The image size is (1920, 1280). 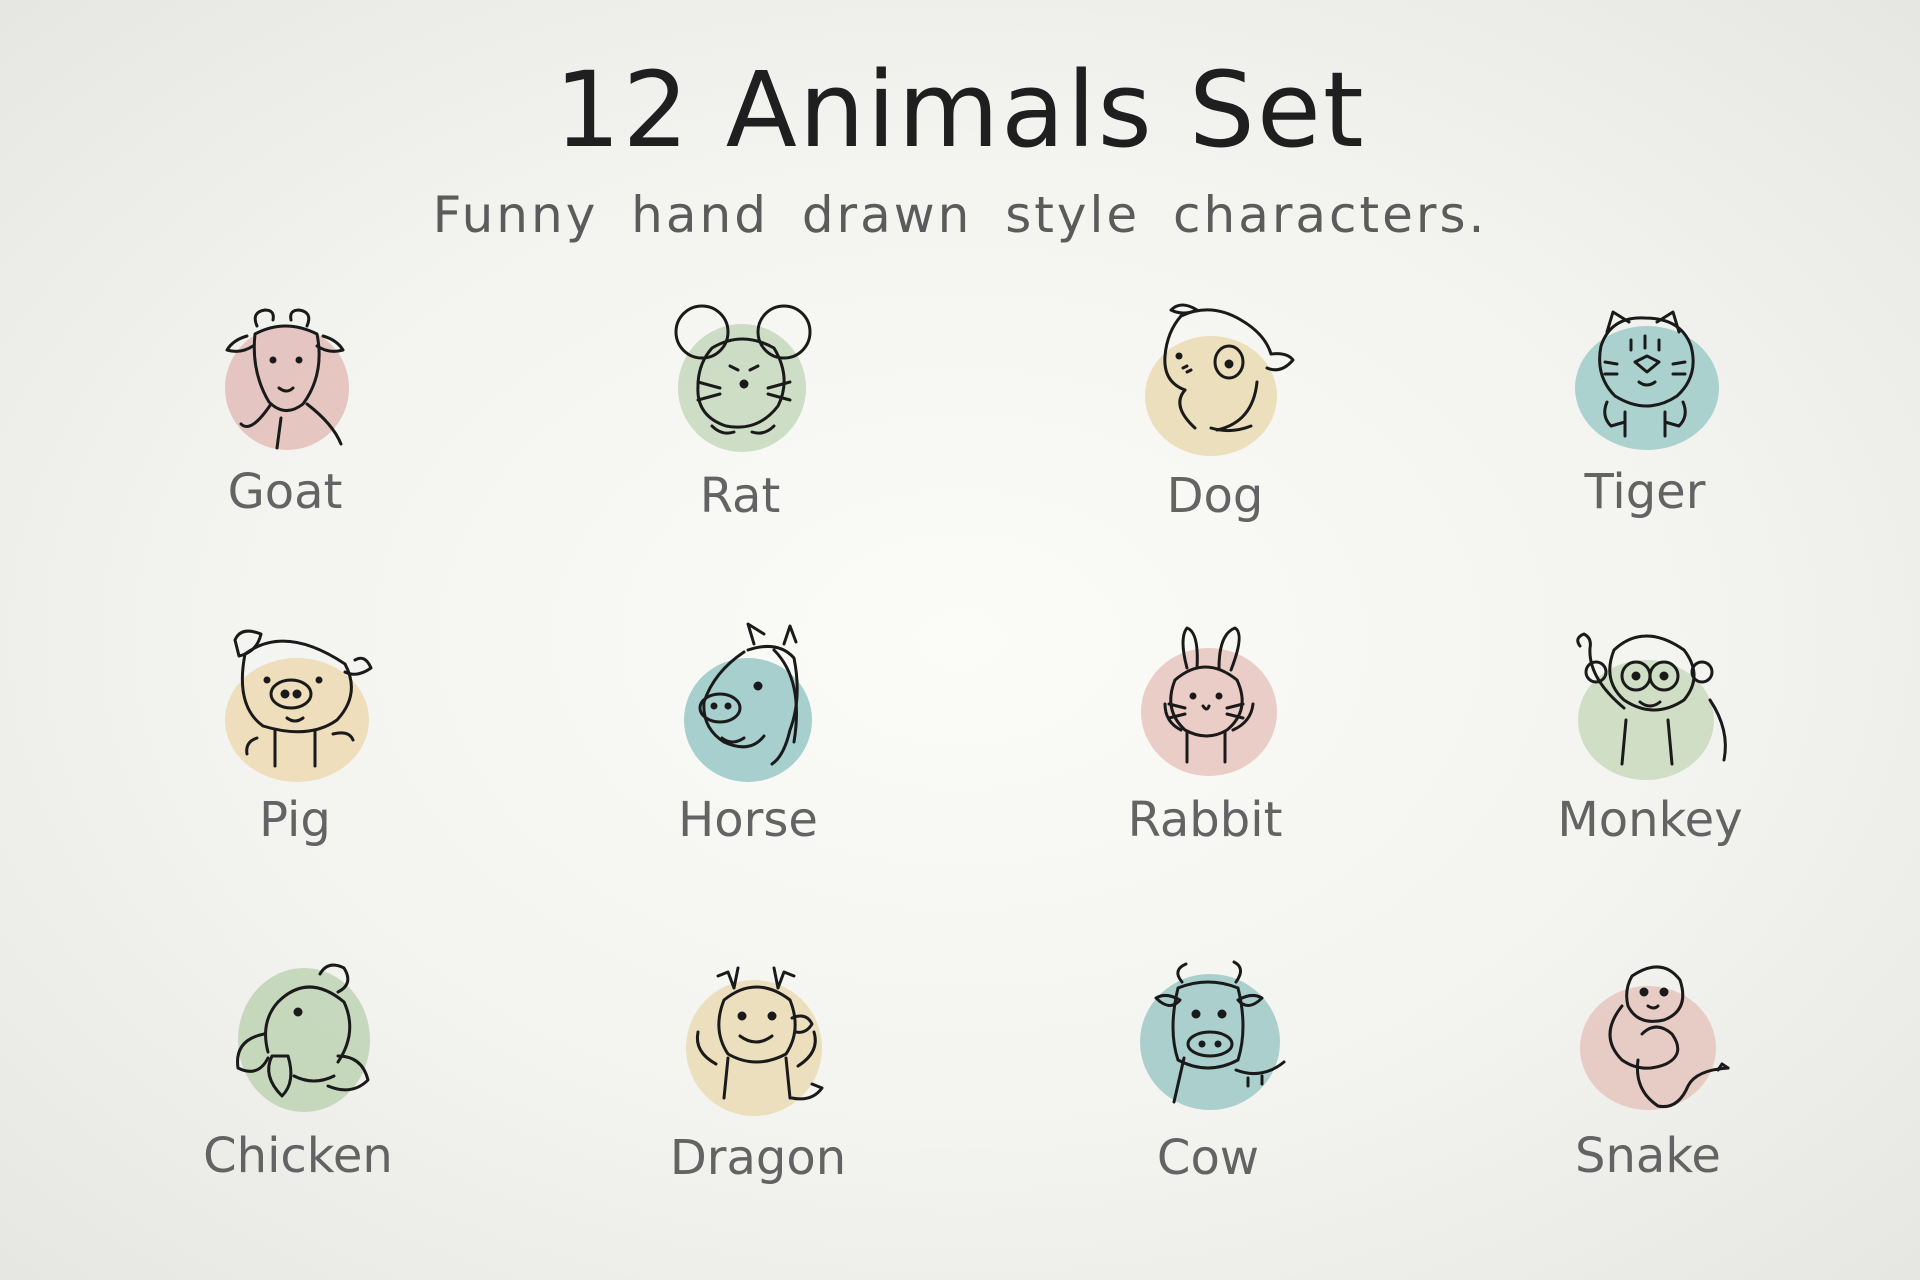 What do you see at coordinates (298, 1156) in the screenshot?
I see `animal-label: Chicken` at bounding box center [298, 1156].